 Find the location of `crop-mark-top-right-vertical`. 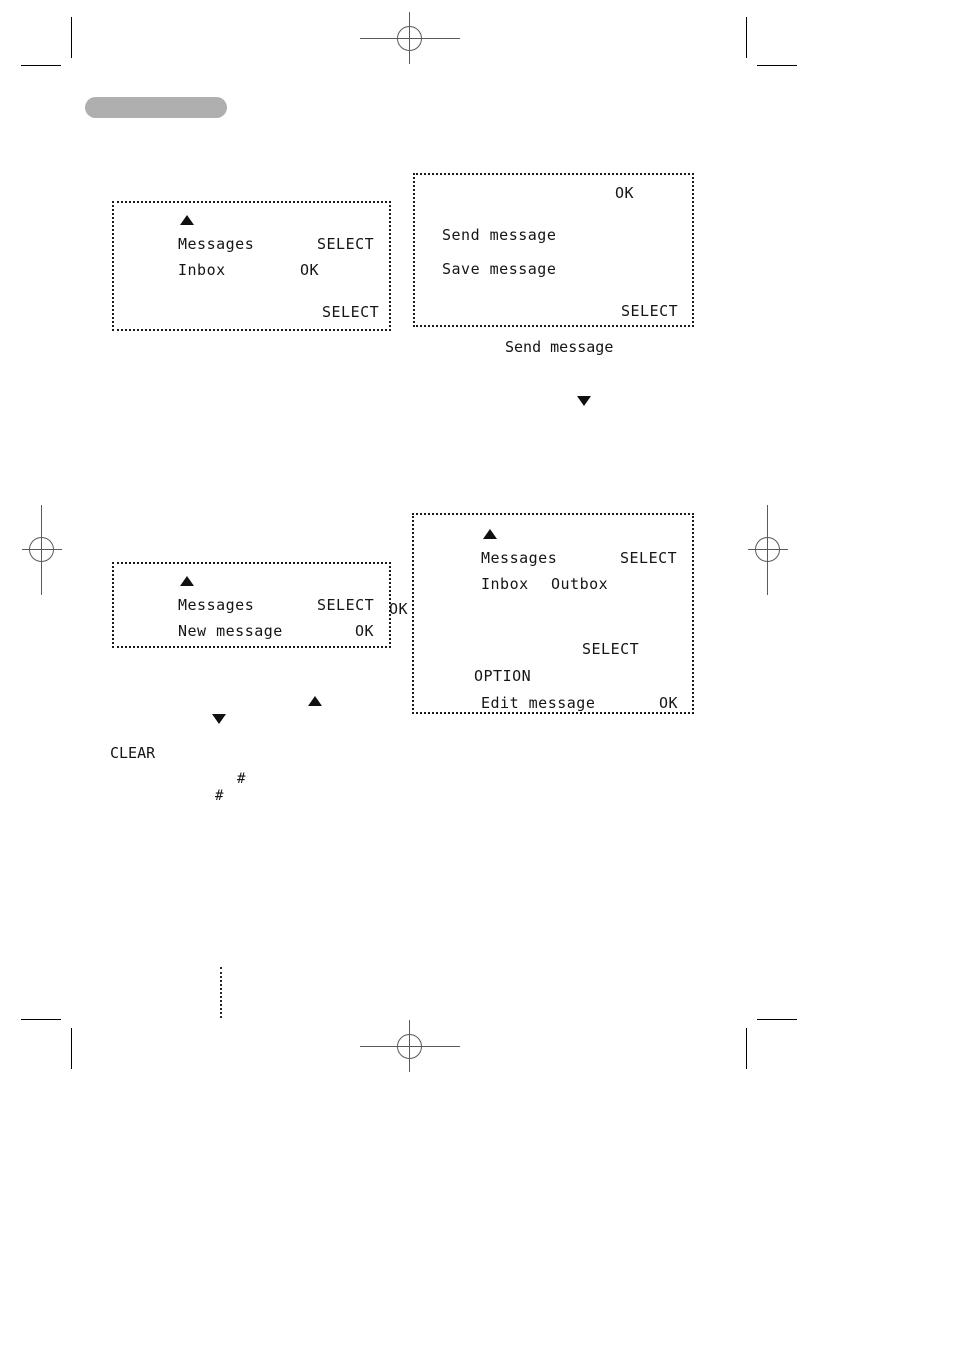

crop-mark-top-right-vertical is located at coordinates (746, 37).